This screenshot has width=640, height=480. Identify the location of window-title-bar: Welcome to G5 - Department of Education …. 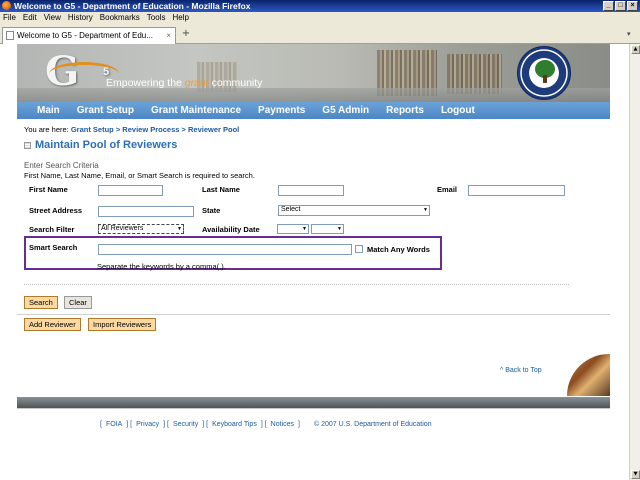
(320, 6).